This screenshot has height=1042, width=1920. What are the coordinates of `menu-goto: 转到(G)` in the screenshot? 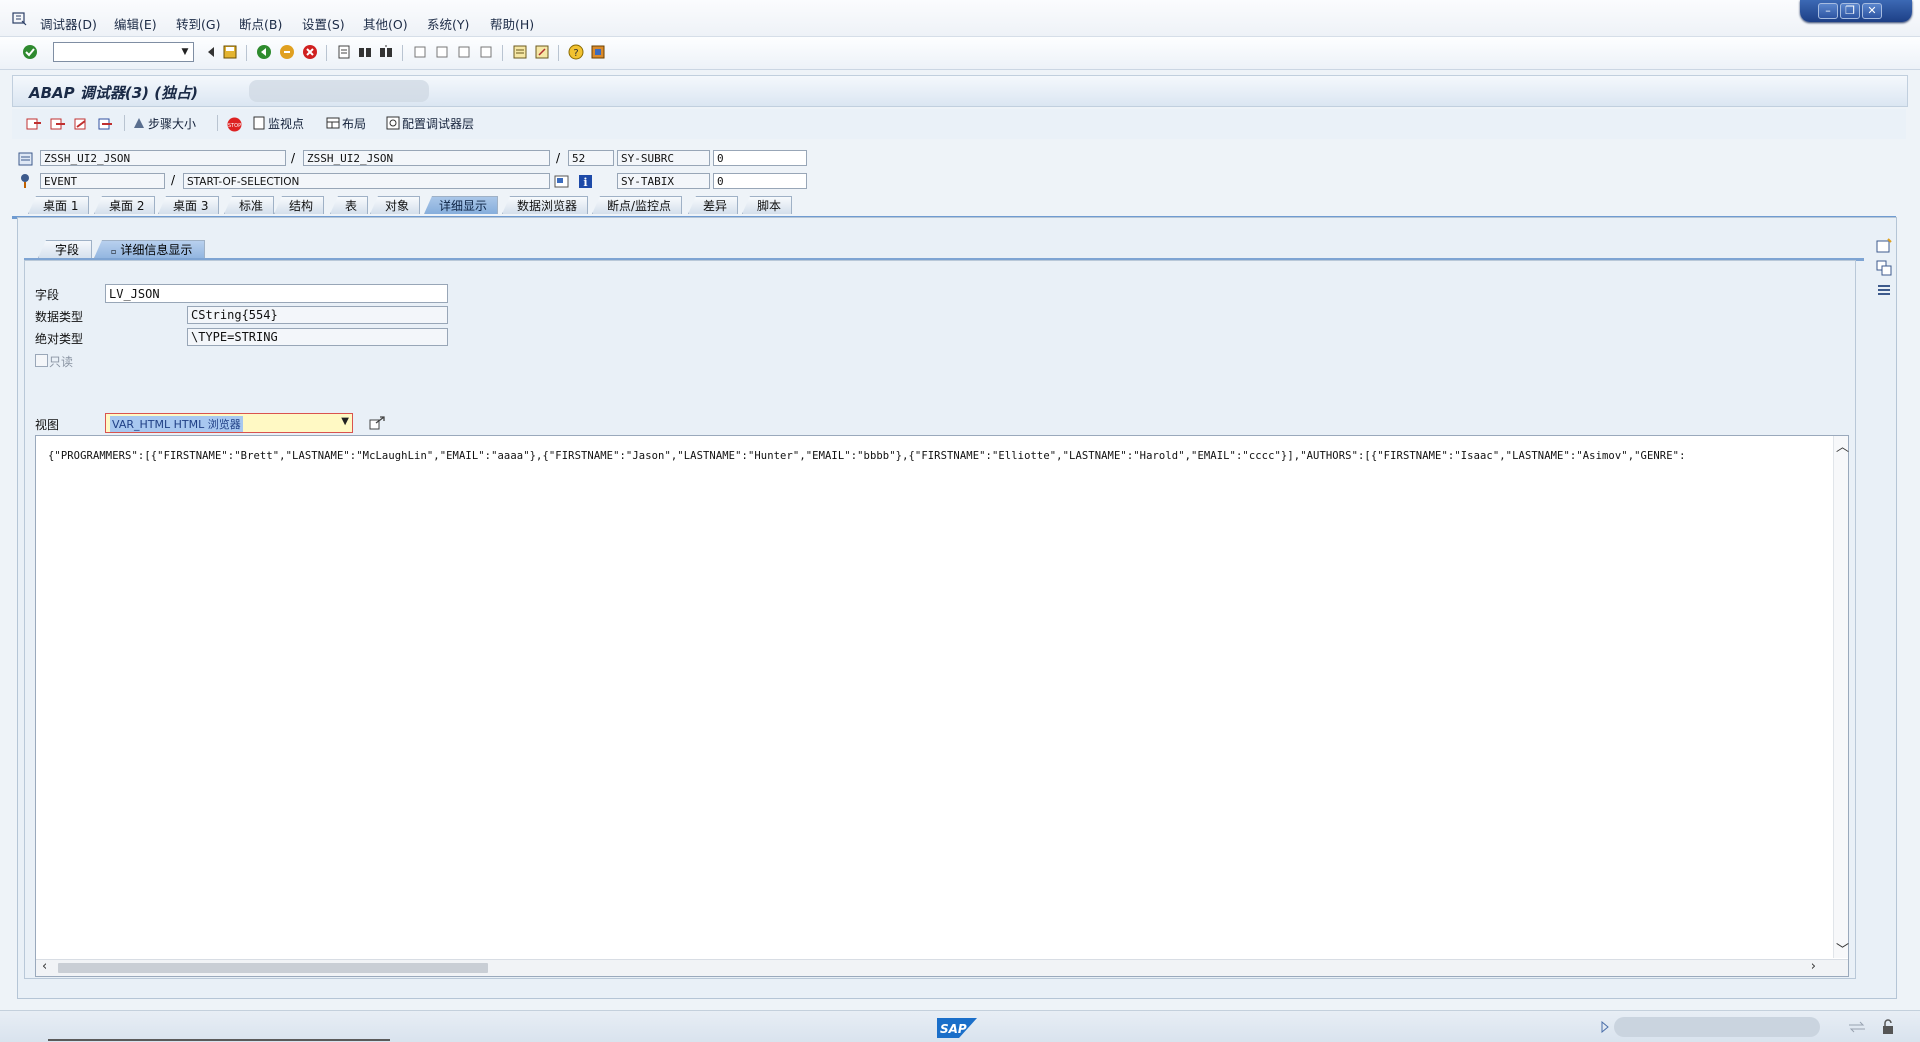 It's located at (198, 23).